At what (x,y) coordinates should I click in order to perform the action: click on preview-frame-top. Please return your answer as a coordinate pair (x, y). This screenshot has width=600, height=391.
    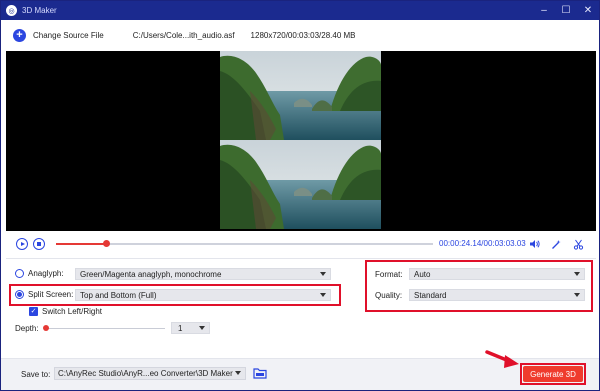
    Looking at the image, I should click on (300, 95).